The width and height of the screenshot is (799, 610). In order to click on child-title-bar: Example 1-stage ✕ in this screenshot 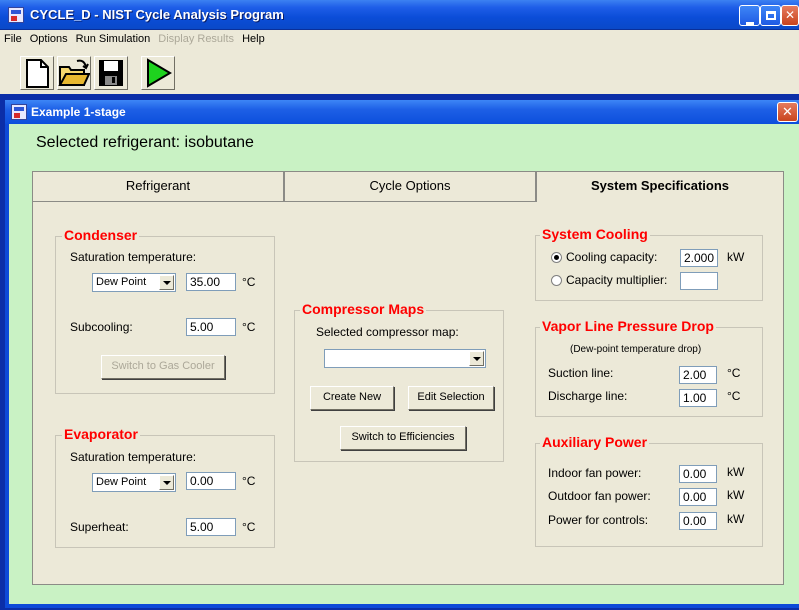, I will do `click(402, 112)`.